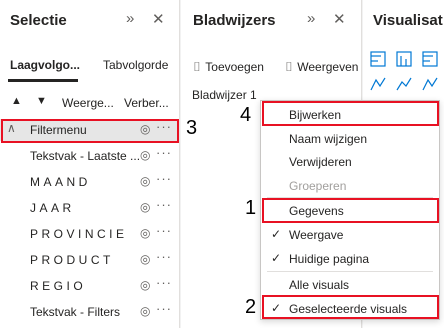 The width and height of the screenshot is (444, 328). Describe the element at coordinates (58, 286) in the screenshot. I see `list-item-label: REGIO` at that location.